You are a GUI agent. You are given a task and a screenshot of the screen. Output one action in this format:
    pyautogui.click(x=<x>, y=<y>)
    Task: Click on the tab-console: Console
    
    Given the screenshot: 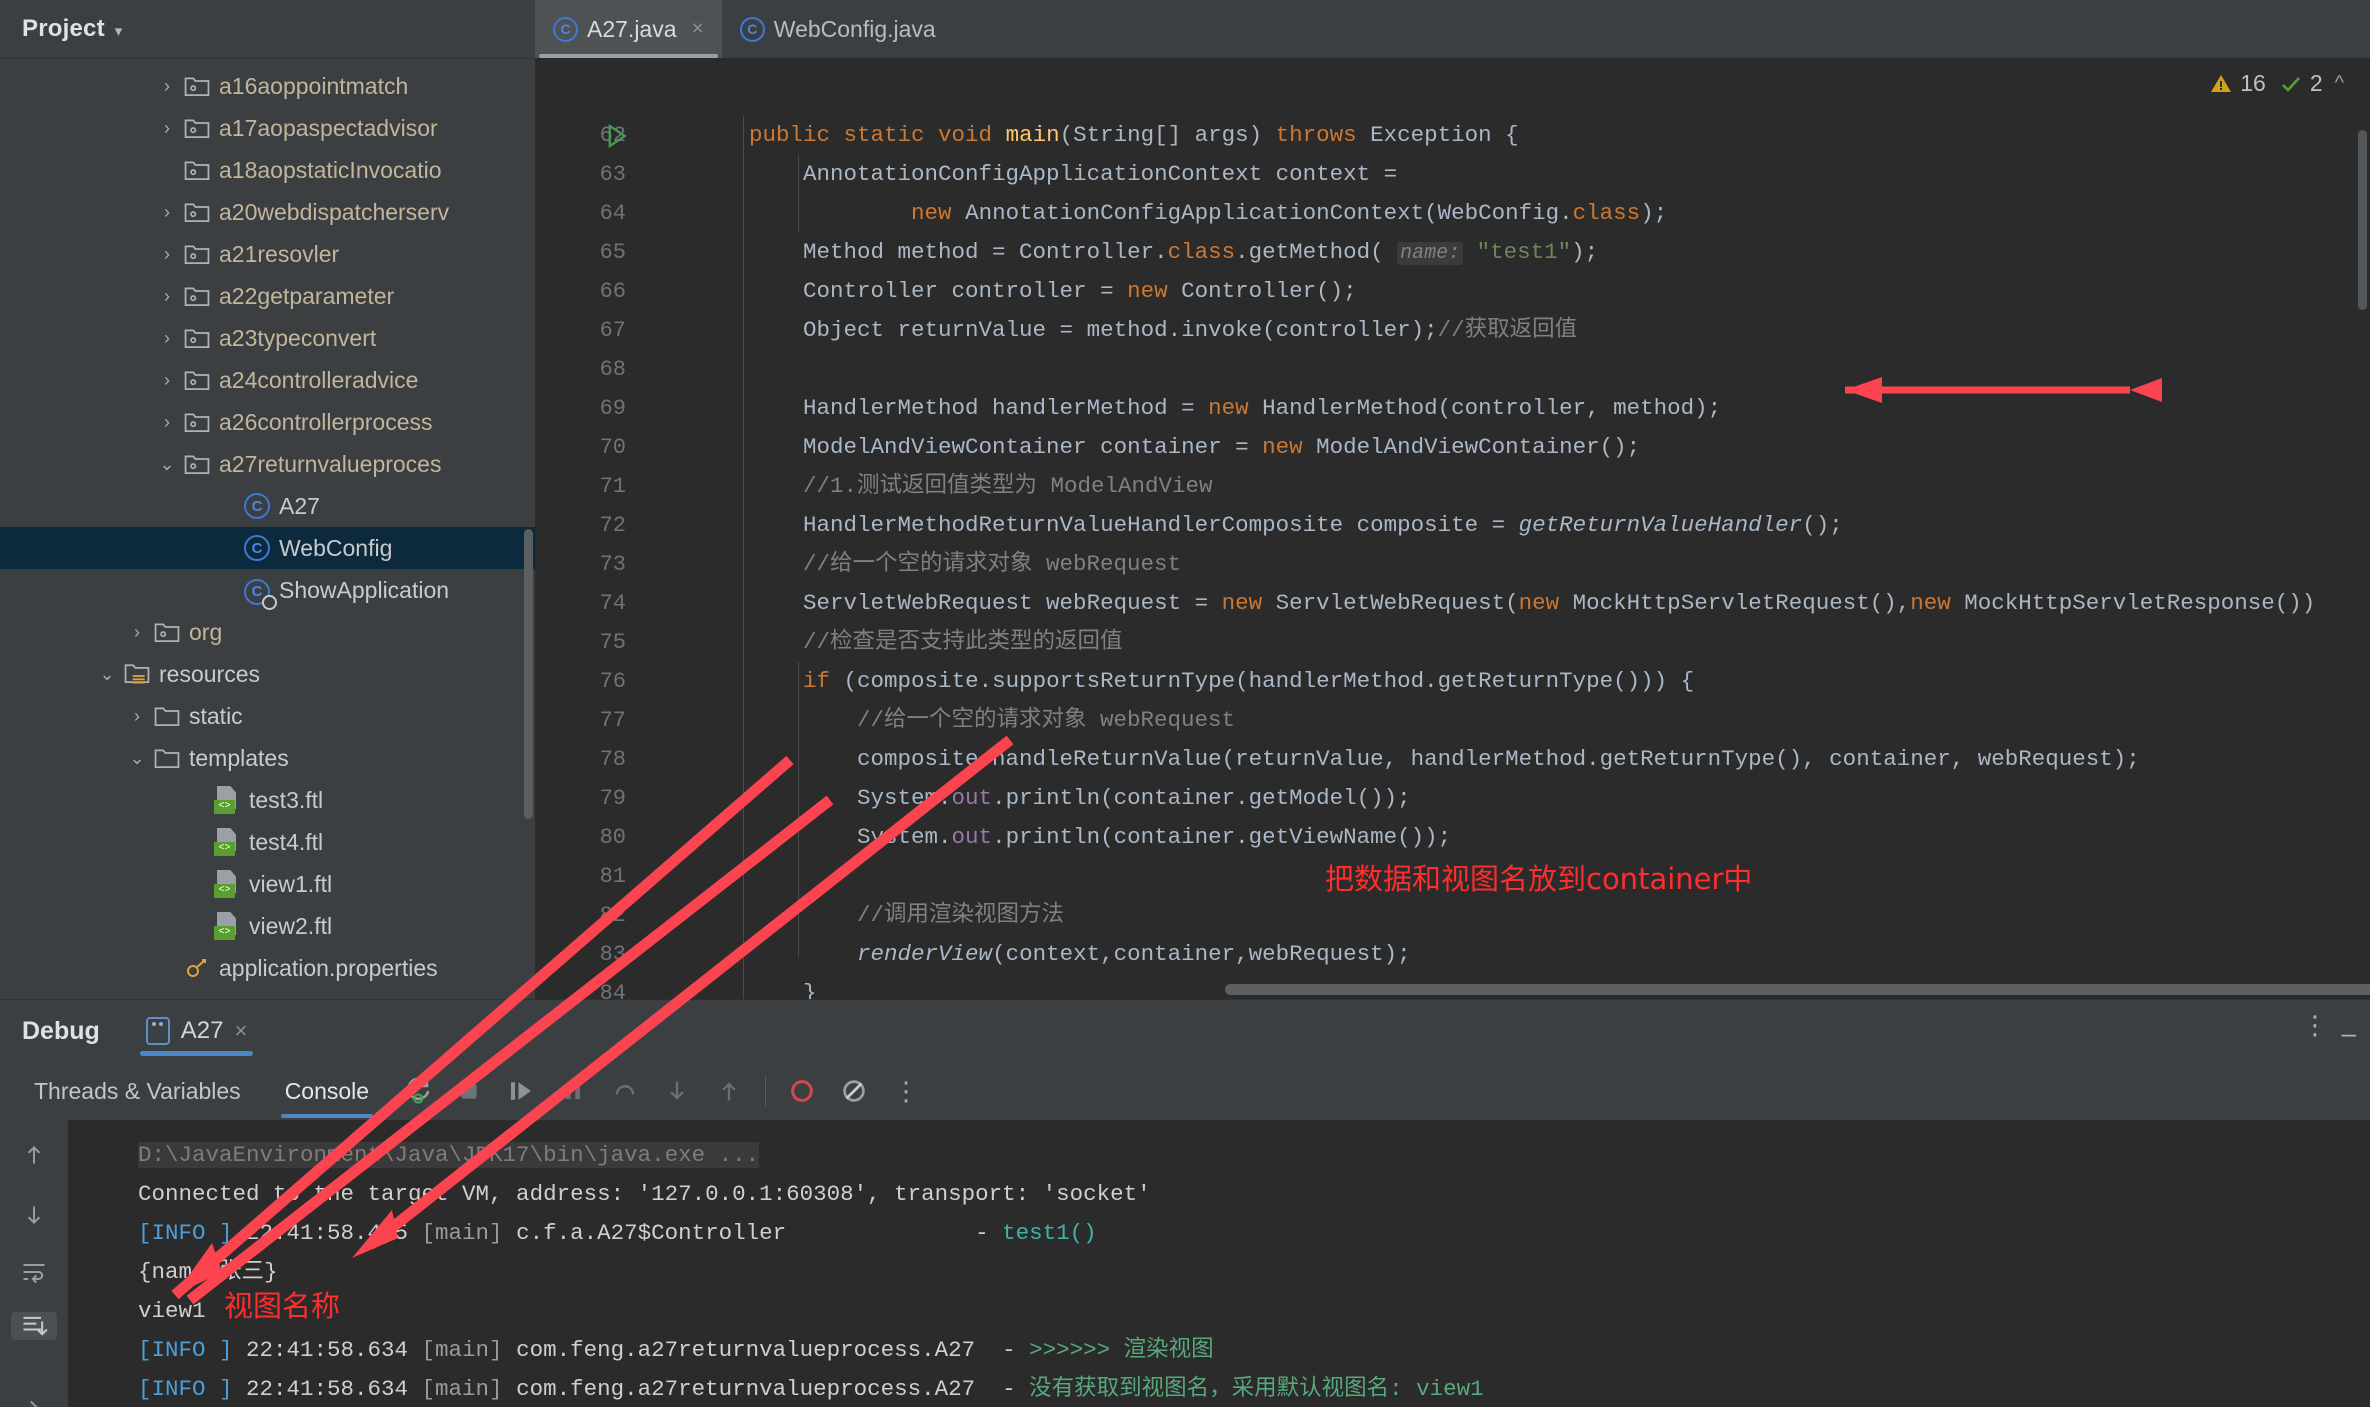 What is the action you would take?
    pyautogui.click(x=327, y=1091)
    